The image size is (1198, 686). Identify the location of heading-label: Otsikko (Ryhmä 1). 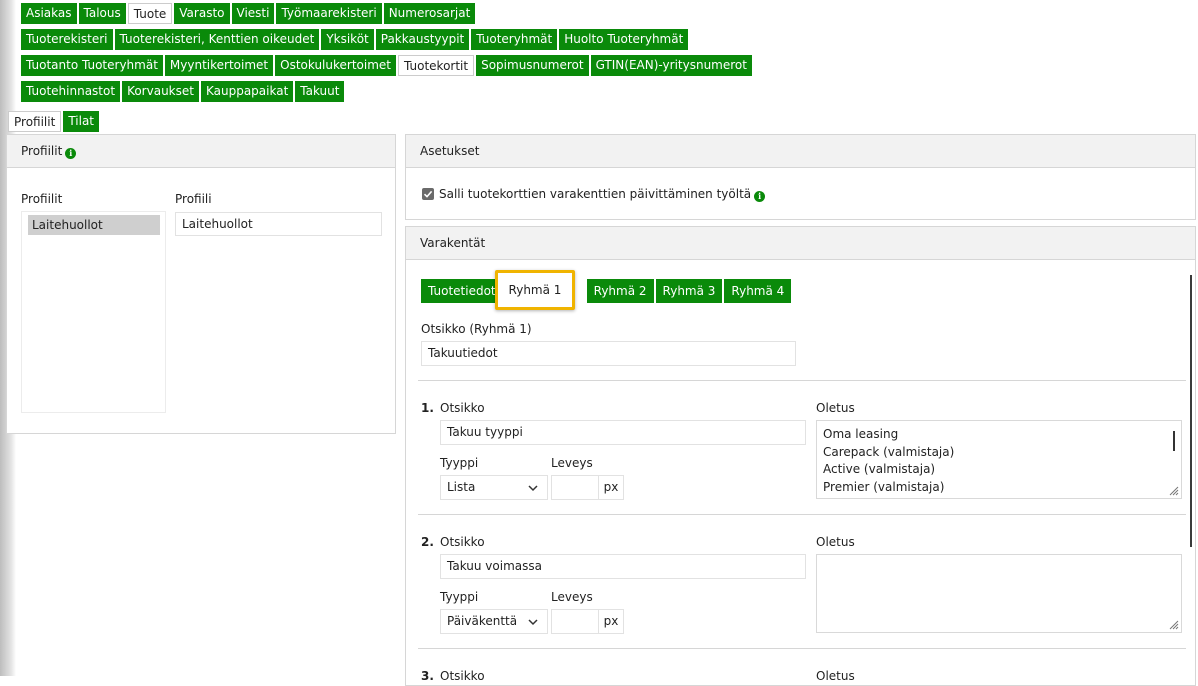
(476, 329).